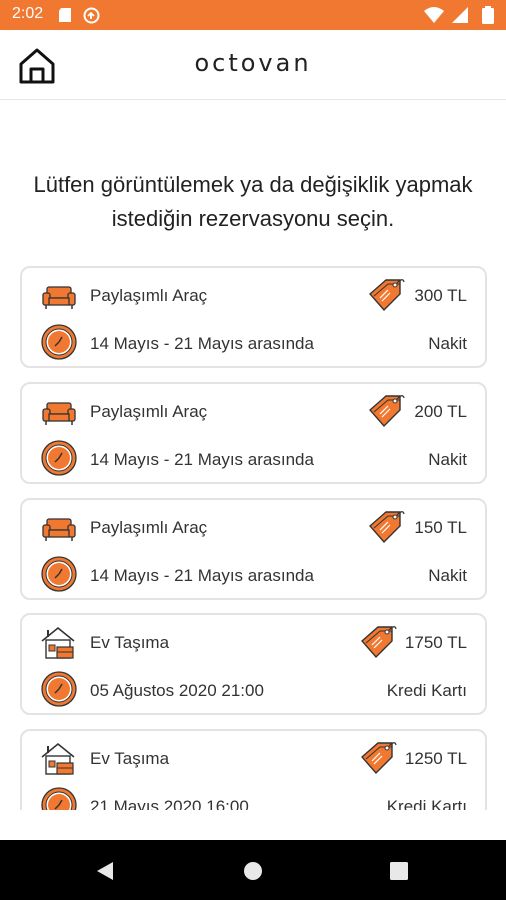 This screenshot has height=900, width=506. I want to click on system-nav-bar, so click(253, 870).